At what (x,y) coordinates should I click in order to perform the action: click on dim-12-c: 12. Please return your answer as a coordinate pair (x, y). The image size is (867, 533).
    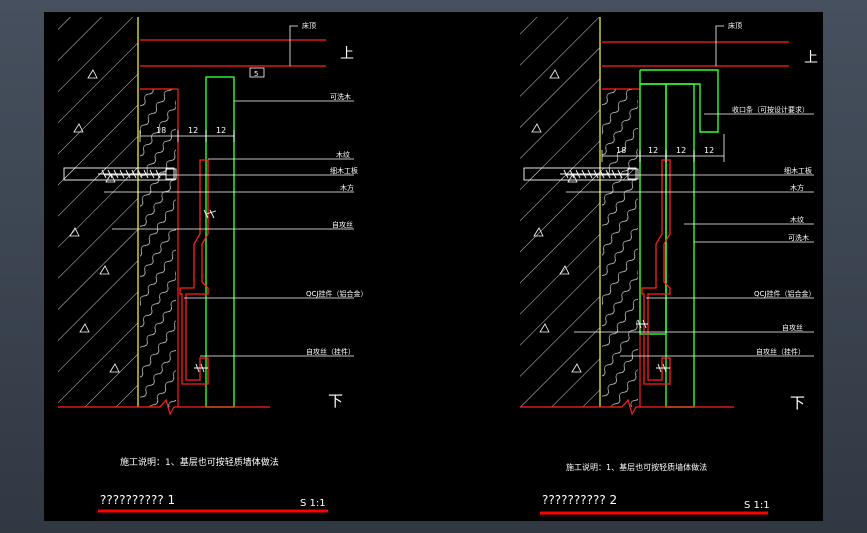
    Looking at the image, I should click on (709, 150).